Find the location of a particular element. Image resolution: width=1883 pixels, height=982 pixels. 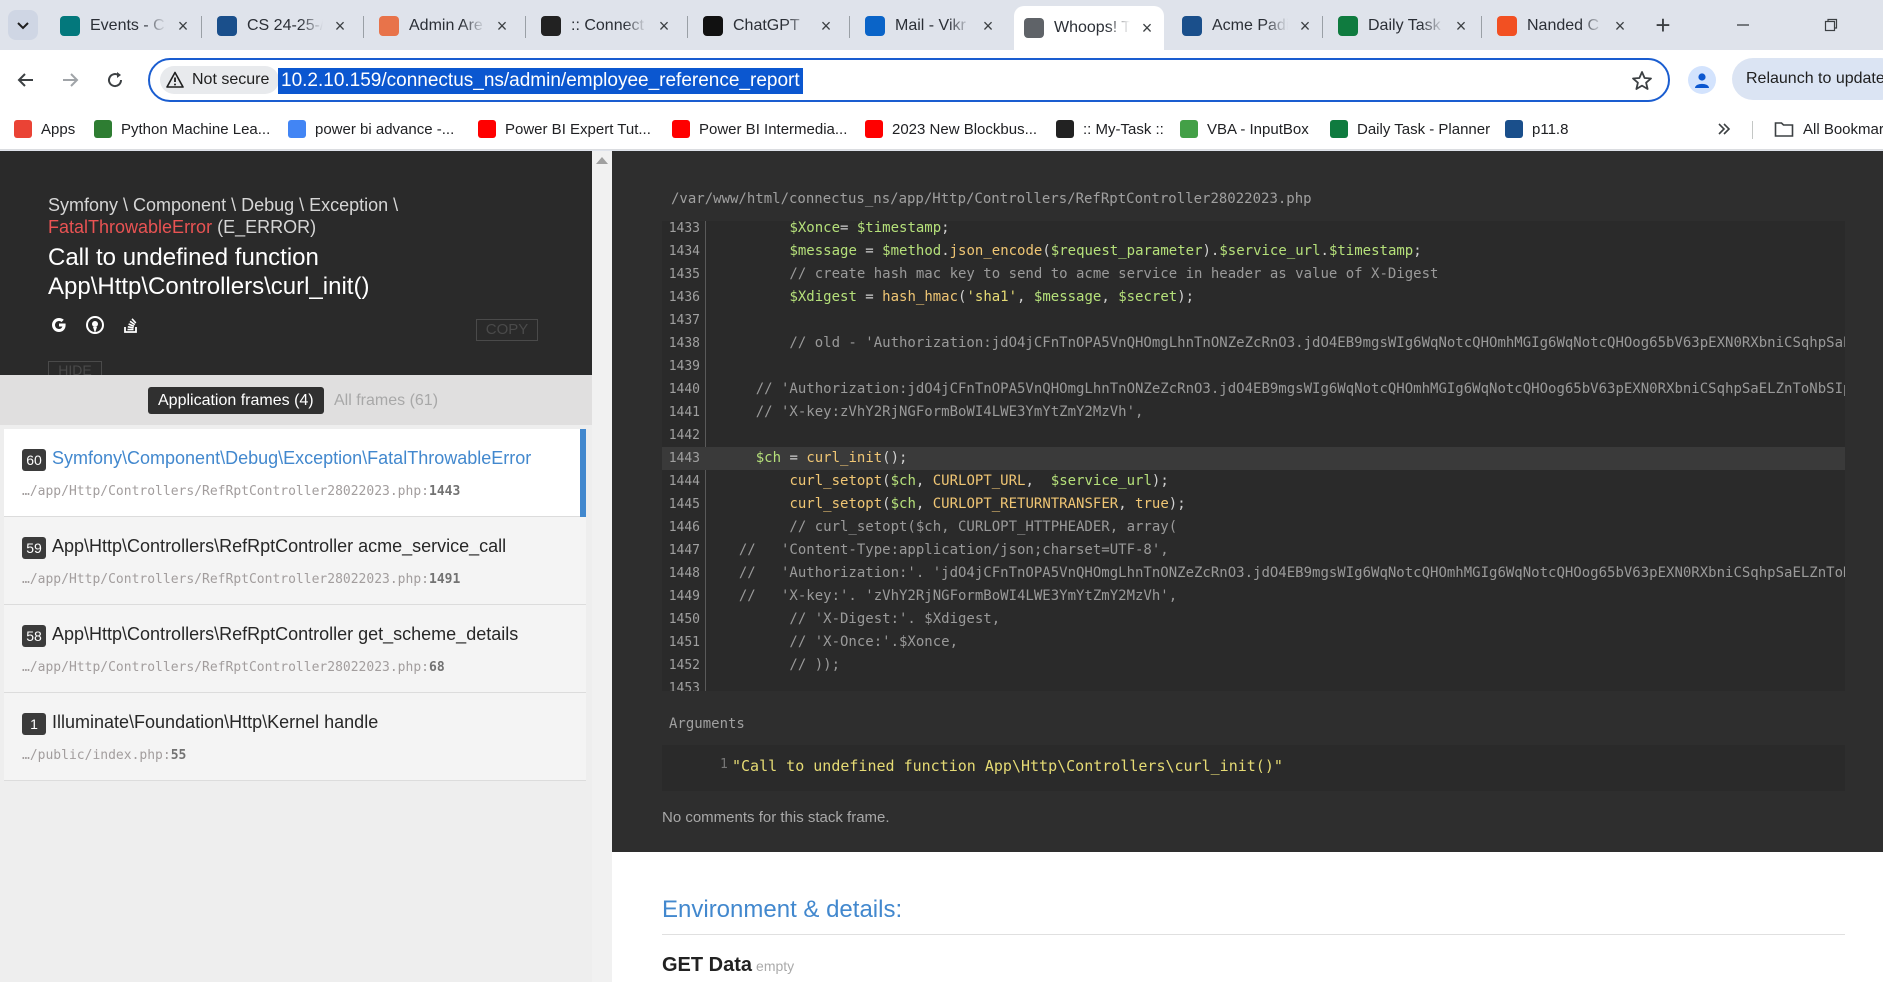

frame-filter: Application frames (4) All frames (61) is located at coordinates (296, 400).